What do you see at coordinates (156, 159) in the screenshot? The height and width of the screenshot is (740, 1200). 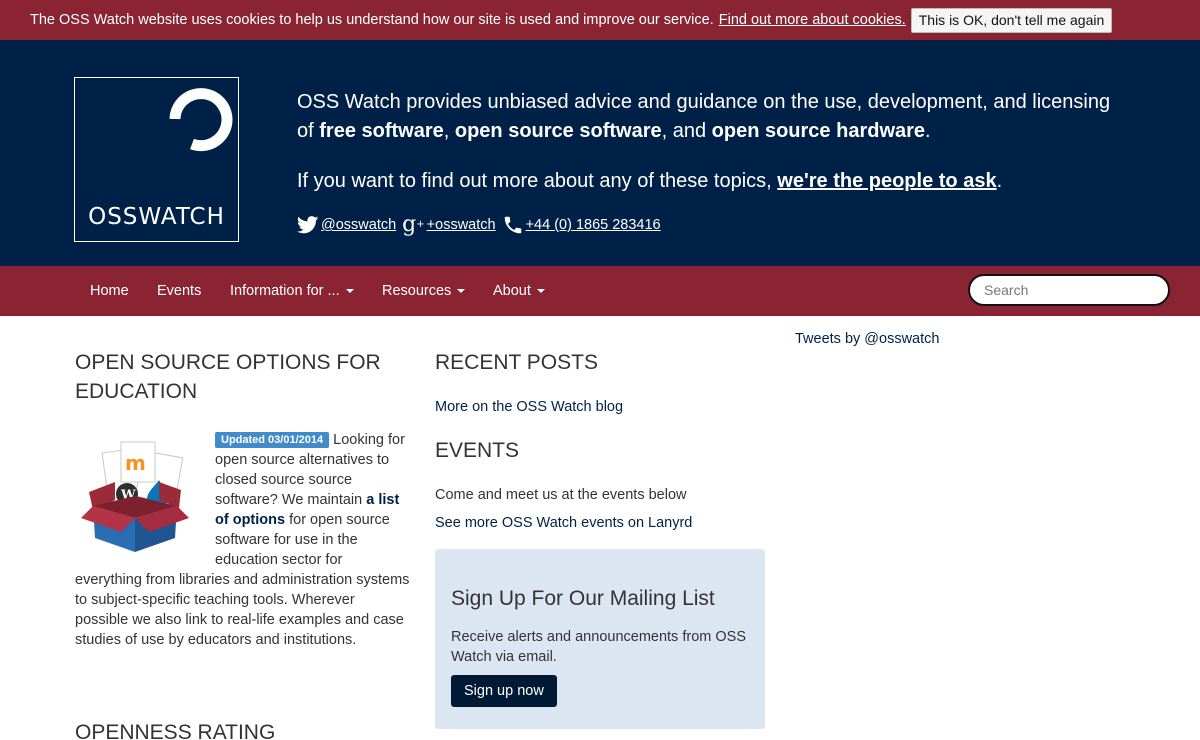 I see `site-logo: OSSWATCH` at bounding box center [156, 159].